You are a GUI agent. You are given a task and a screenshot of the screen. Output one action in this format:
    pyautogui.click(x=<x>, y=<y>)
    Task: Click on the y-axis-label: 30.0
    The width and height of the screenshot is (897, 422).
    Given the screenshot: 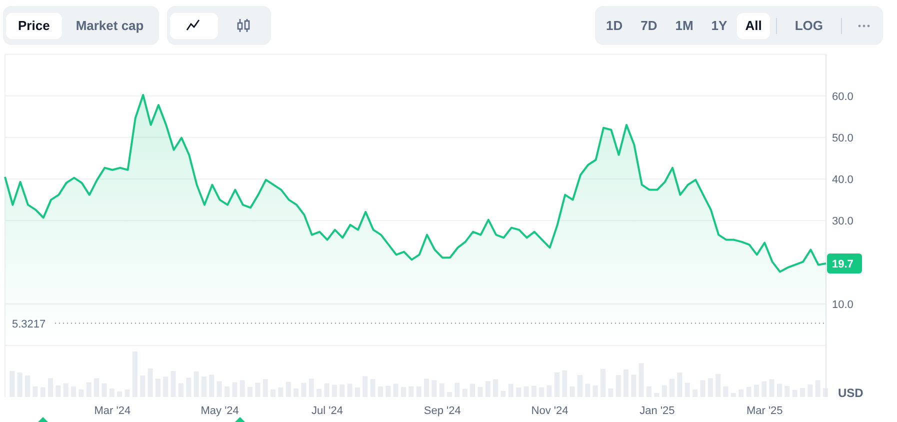 What is the action you would take?
    pyautogui.click(x=843, y=222)
    